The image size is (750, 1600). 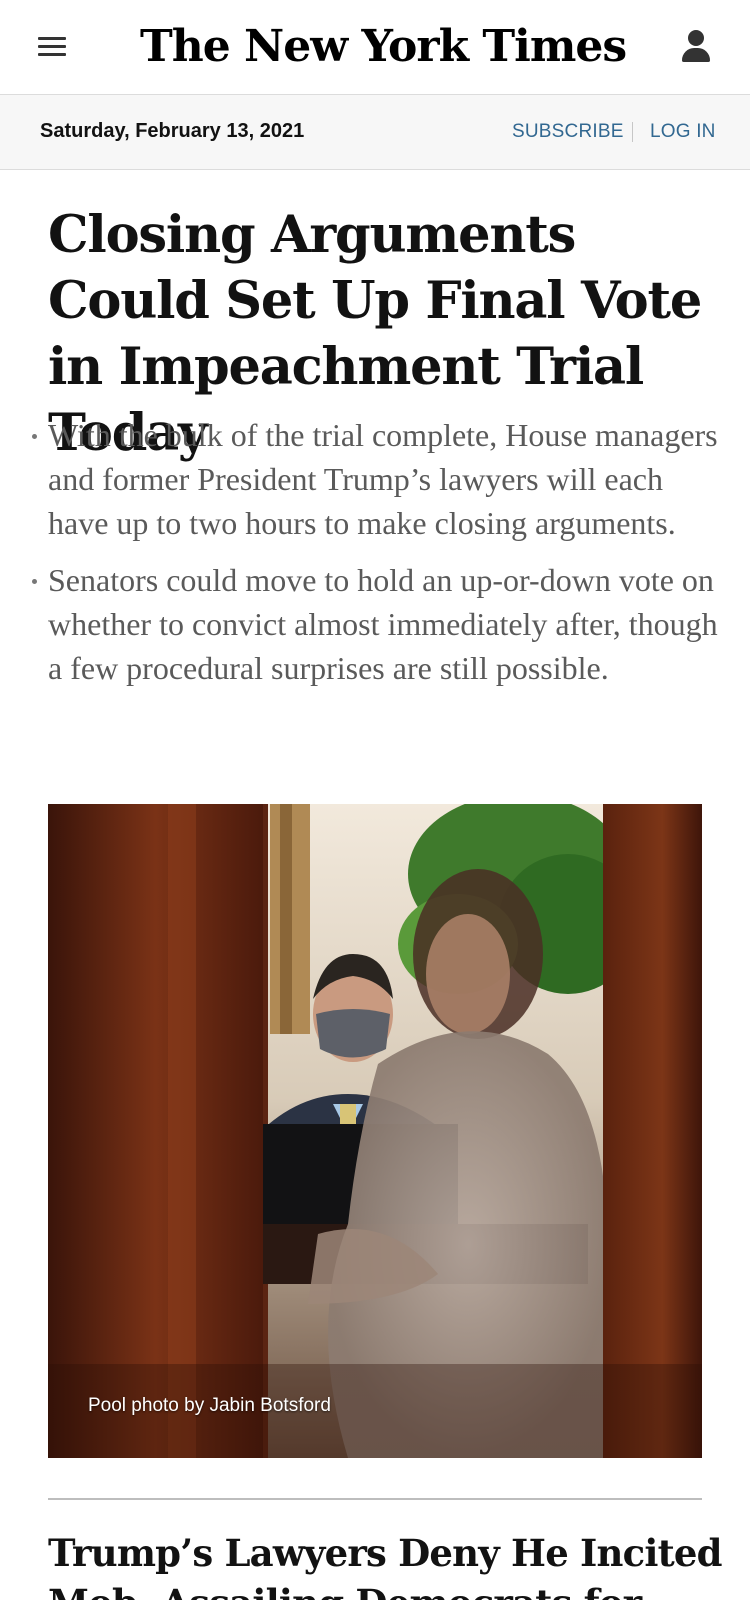 What do you see at coordinates (632, 132) in the screenshot?
I see `link-divider` at bounding box center [632, 132].